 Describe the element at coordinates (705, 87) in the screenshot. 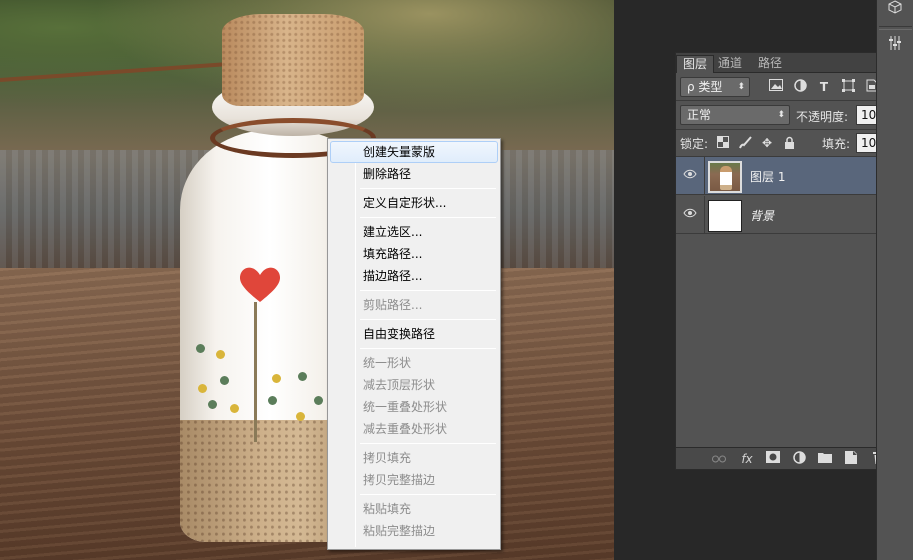

I see `layer-filter-kind-label: ρ 类型` at that location.